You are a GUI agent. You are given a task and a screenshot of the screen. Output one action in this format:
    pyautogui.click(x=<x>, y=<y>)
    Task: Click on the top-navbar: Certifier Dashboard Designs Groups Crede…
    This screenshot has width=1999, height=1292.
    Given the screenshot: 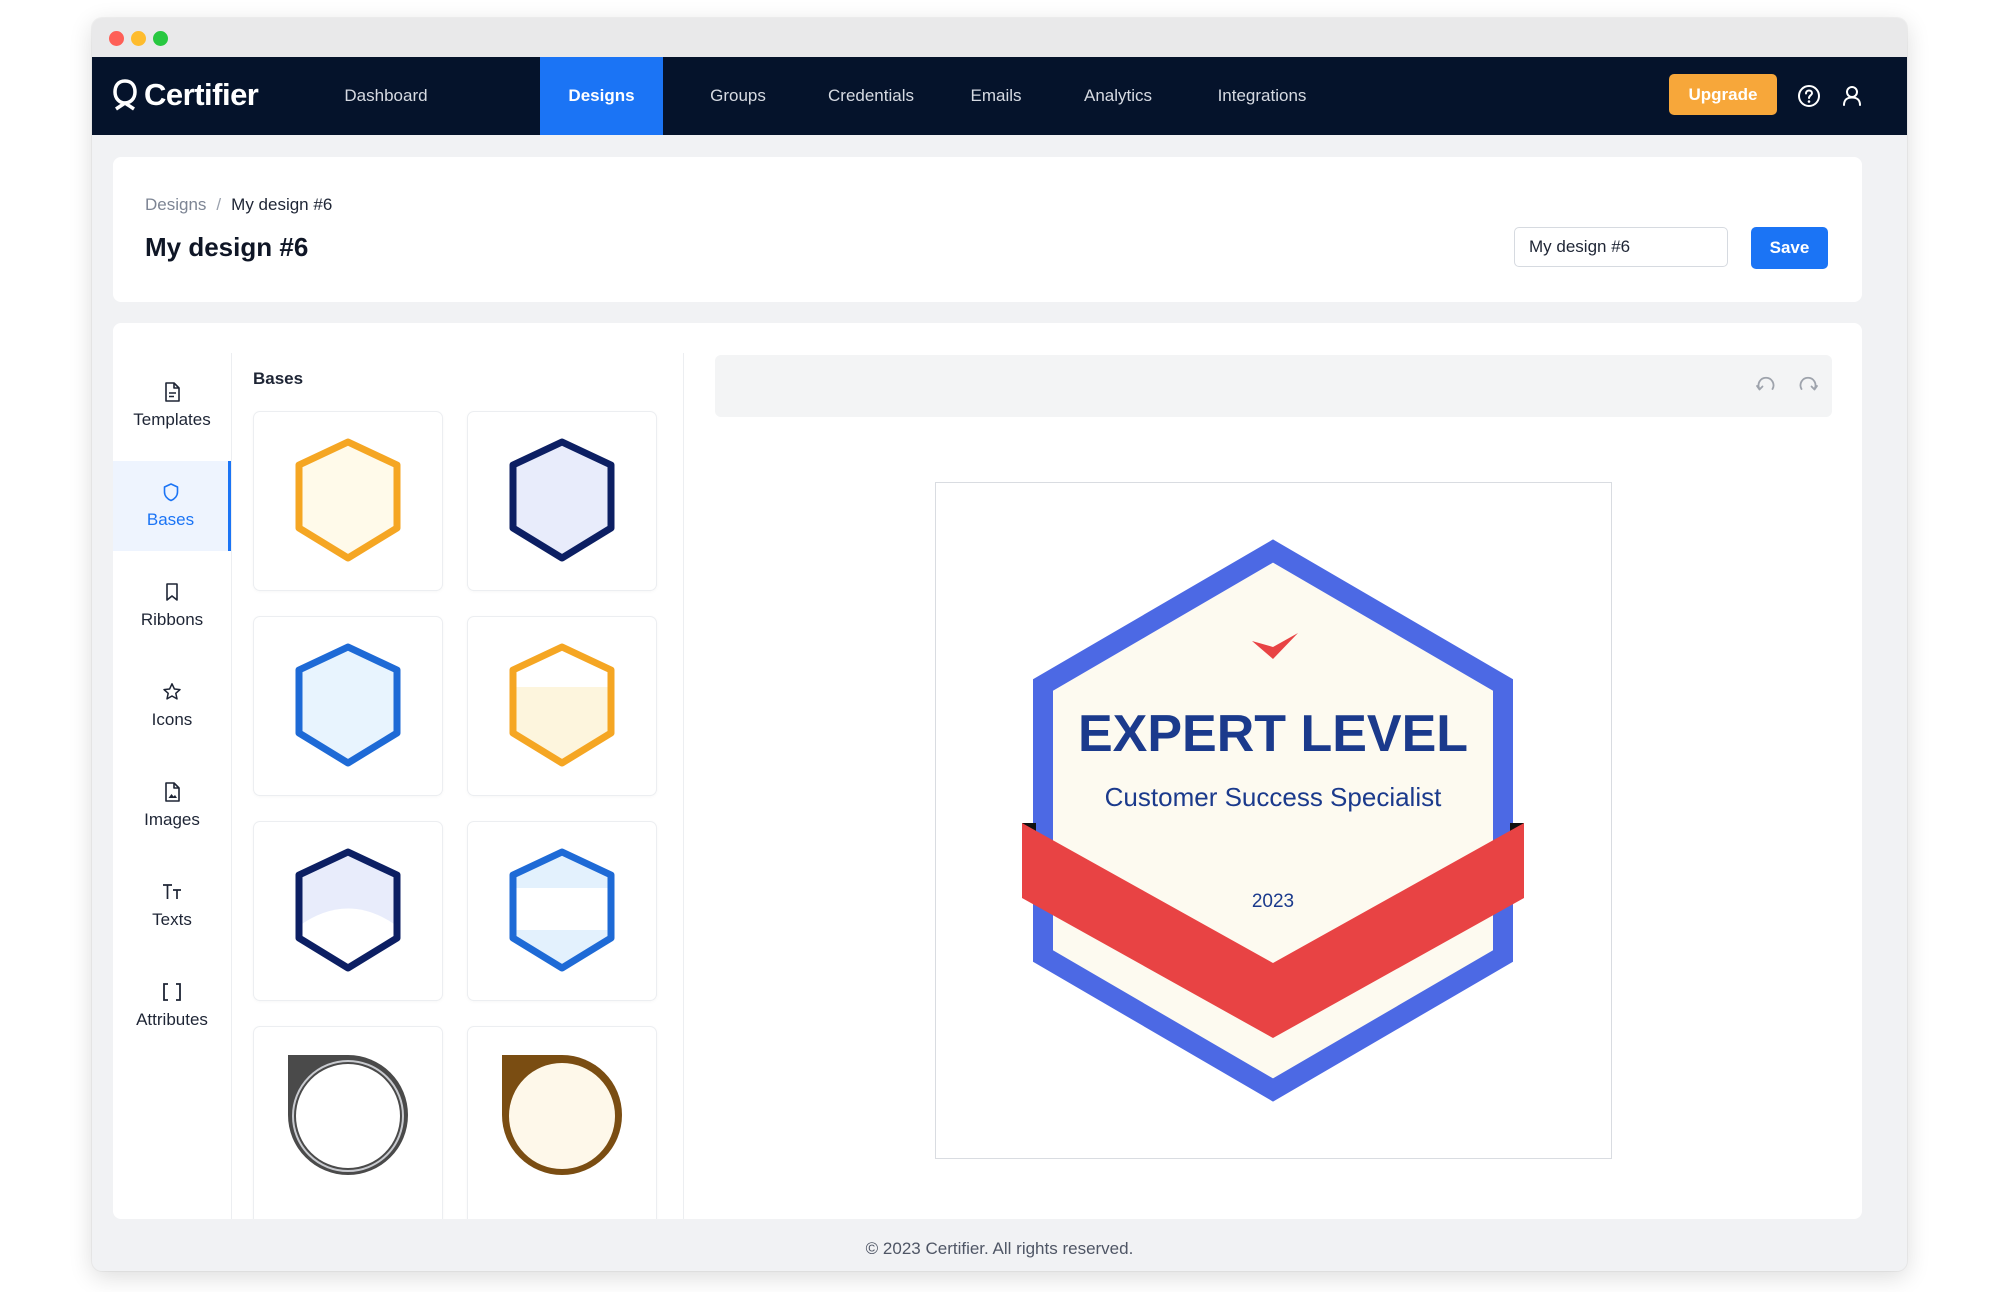 What is the action you would take?
    pyautogui.click(x=999, y=96)
    